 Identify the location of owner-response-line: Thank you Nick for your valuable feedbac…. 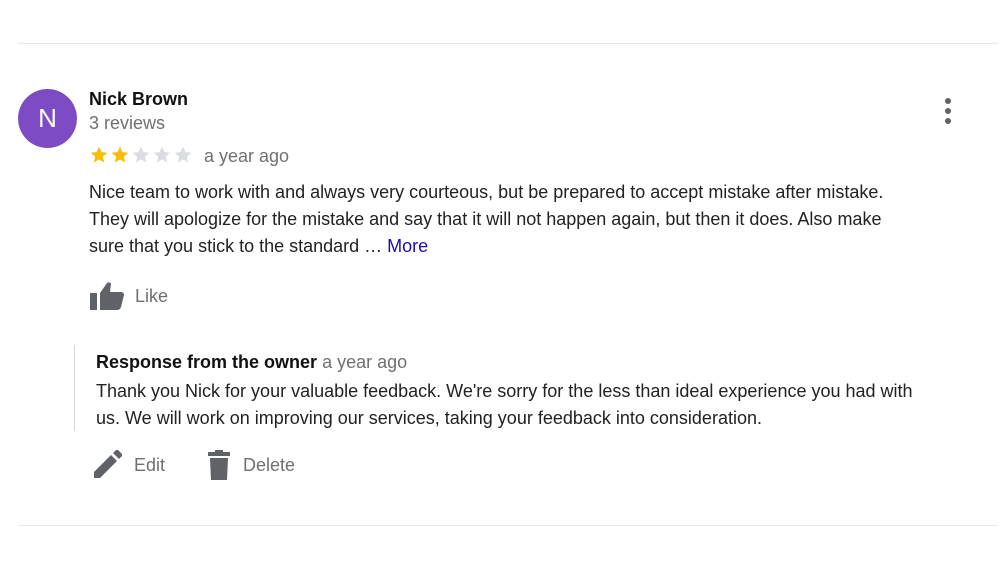
(504, 391).